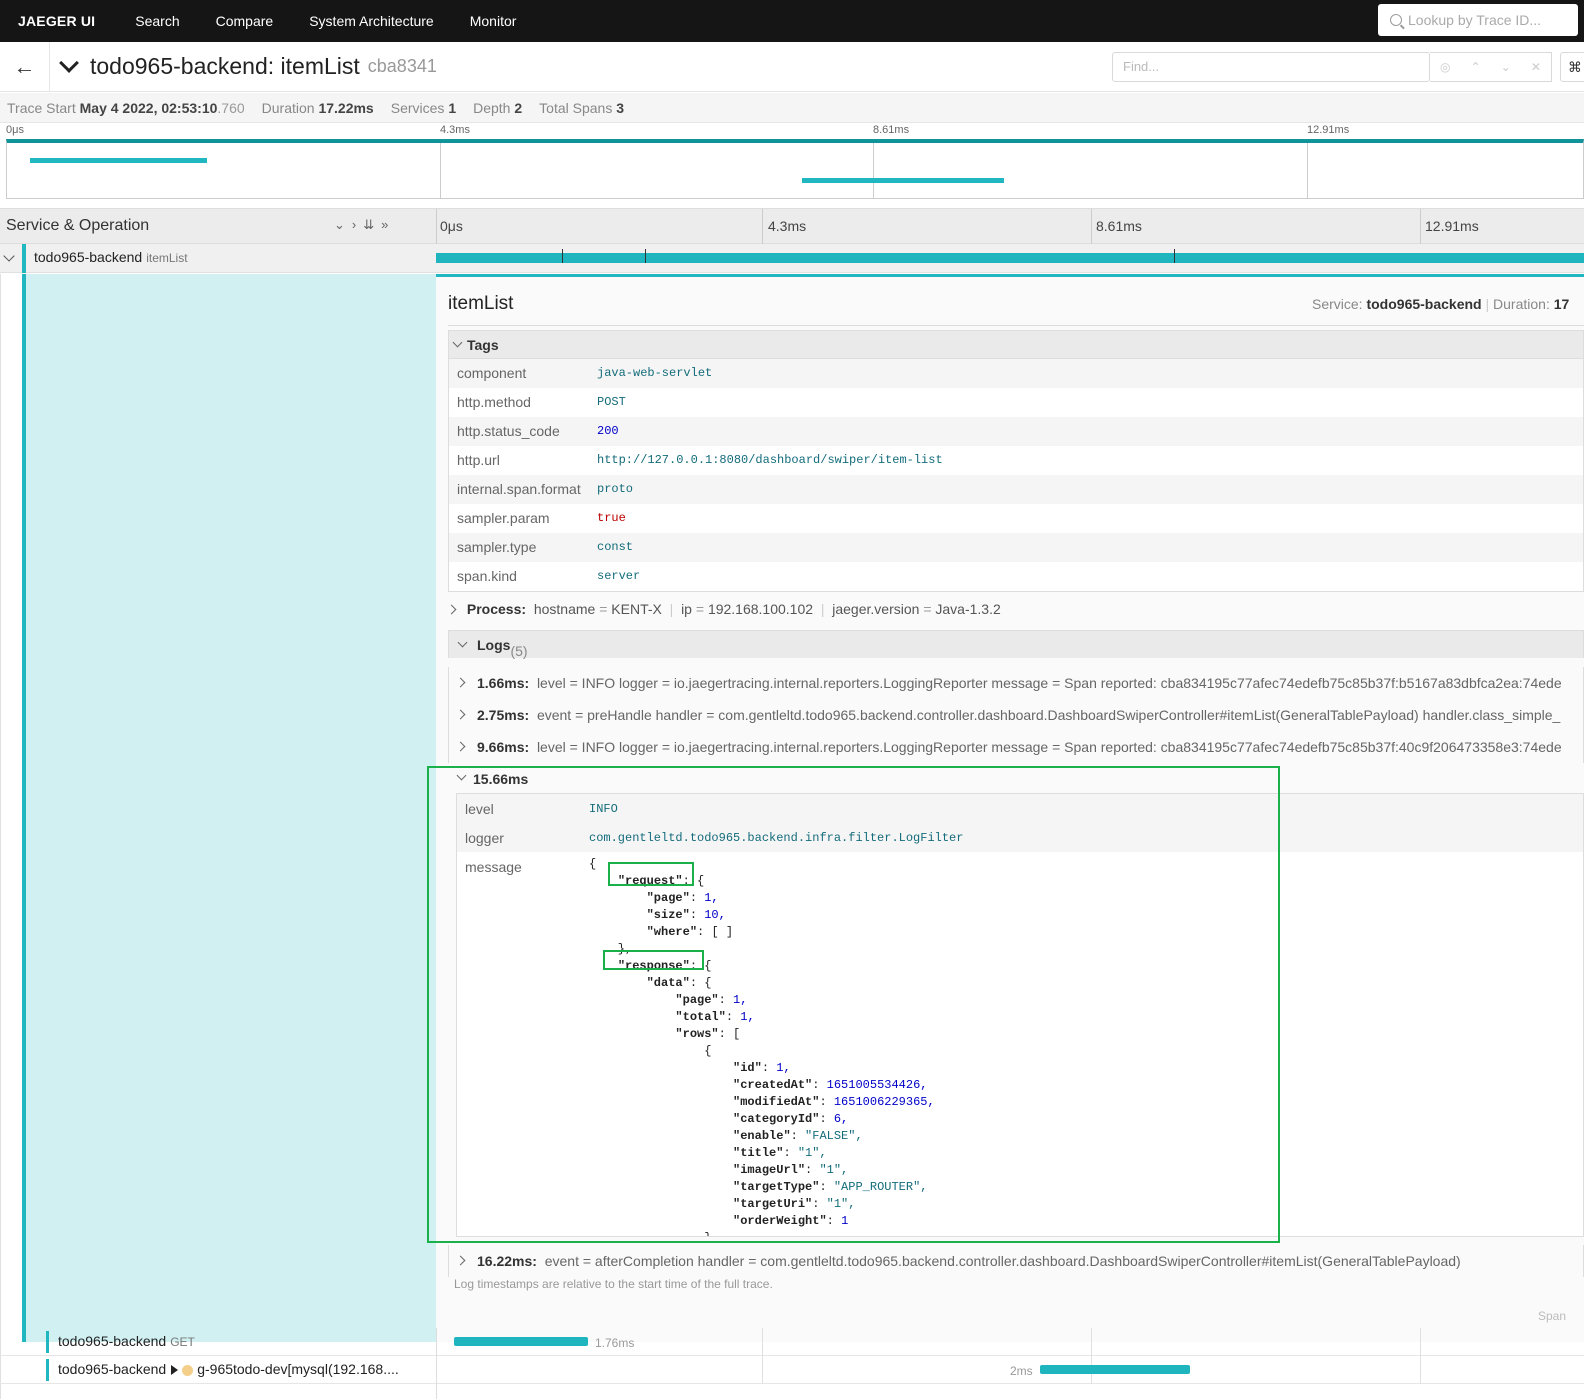 The image size is (1584, 1399). What do you see at coordinates (175, 1370) in the screenshot?
I see `arrow-right-icon` at bounding box center [175, 1370].